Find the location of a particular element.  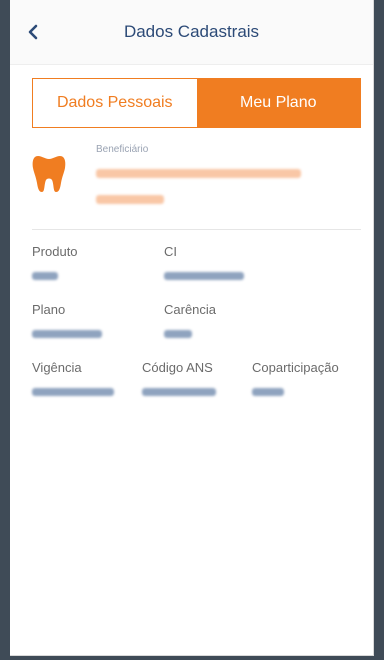

chevron-left-icon is located at coordinates (33, 32).